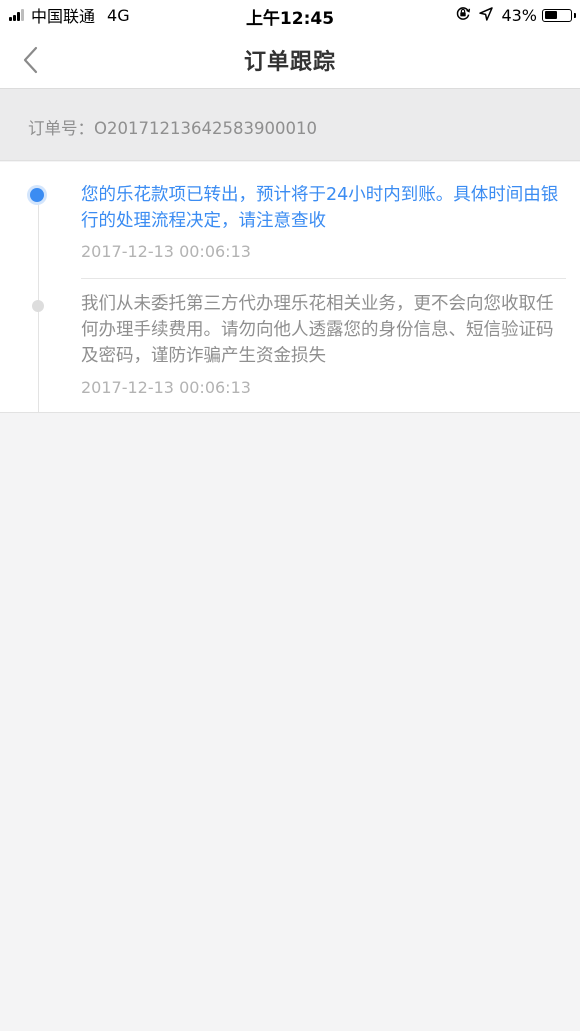 Image resolution: width=580 pixels, height=1031 pixels. What do you see at coordinates (486, 15) in the screenshot?
I see `location-arrow-icon` at bounding box center [486, 15].